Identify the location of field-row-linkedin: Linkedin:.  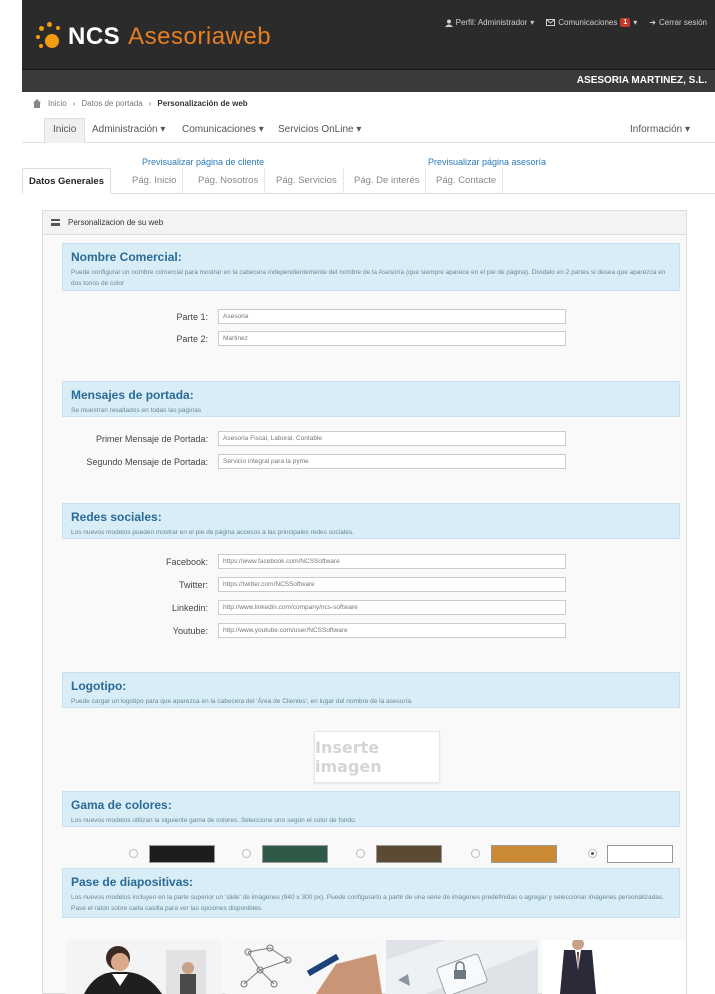
(314, 607).